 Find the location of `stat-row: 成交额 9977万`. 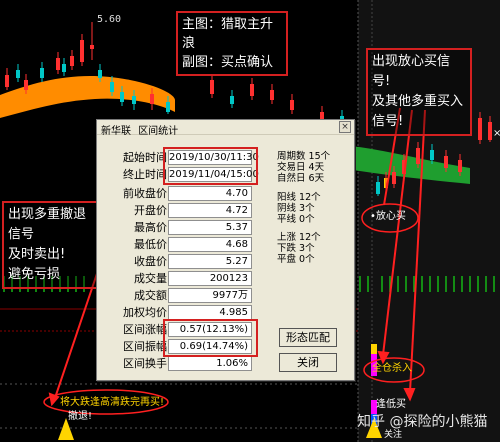

stat-row: 成交额 9977万 is located at coordinates (177, 296).